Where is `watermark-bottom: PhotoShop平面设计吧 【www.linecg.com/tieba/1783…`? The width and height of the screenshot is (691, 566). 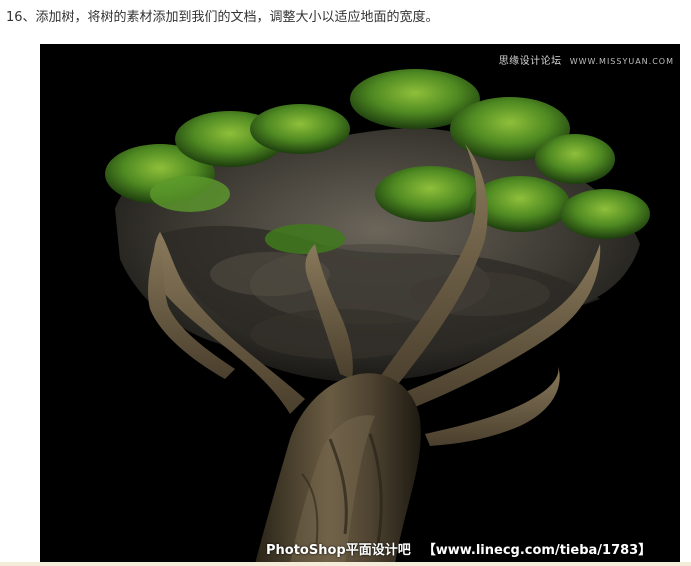
watermark-bottom: PhotoShop平面设计吧 【www.linecg.com/tieba/1783… is located at coordinates (458, 548).